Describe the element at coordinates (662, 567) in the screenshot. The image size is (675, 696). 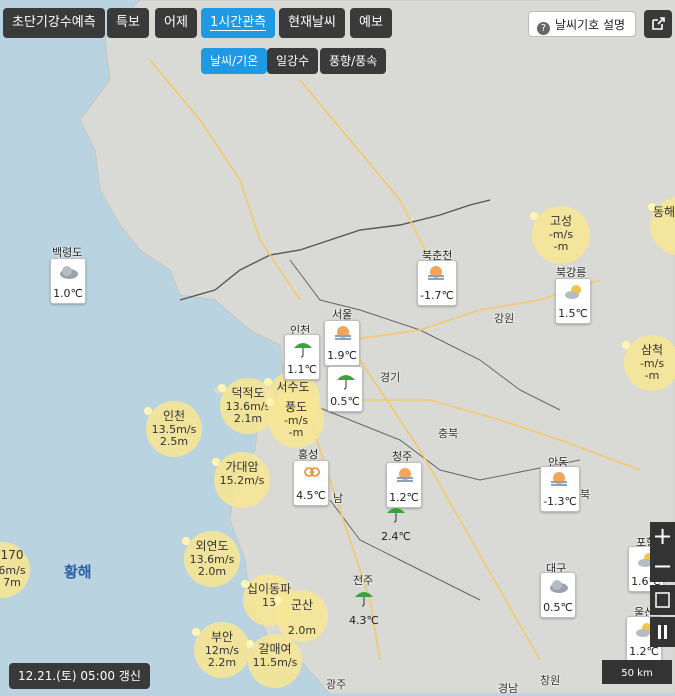
I see `zoom-out-button: −` at that location.